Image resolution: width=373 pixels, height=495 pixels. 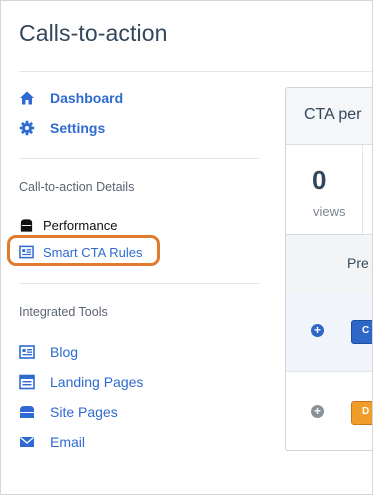 I want to click on cta-preview-button-label: C, so click(x=366, y=330).